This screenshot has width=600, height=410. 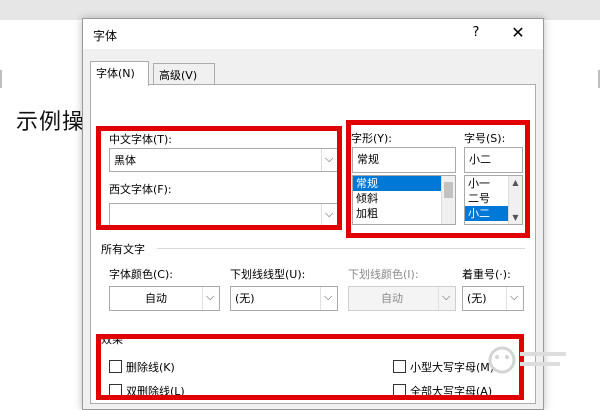 What do you see at coordinates (1, 79) in the screenshot?
I see `margin-mark-left` at bounding box center [1, 79].